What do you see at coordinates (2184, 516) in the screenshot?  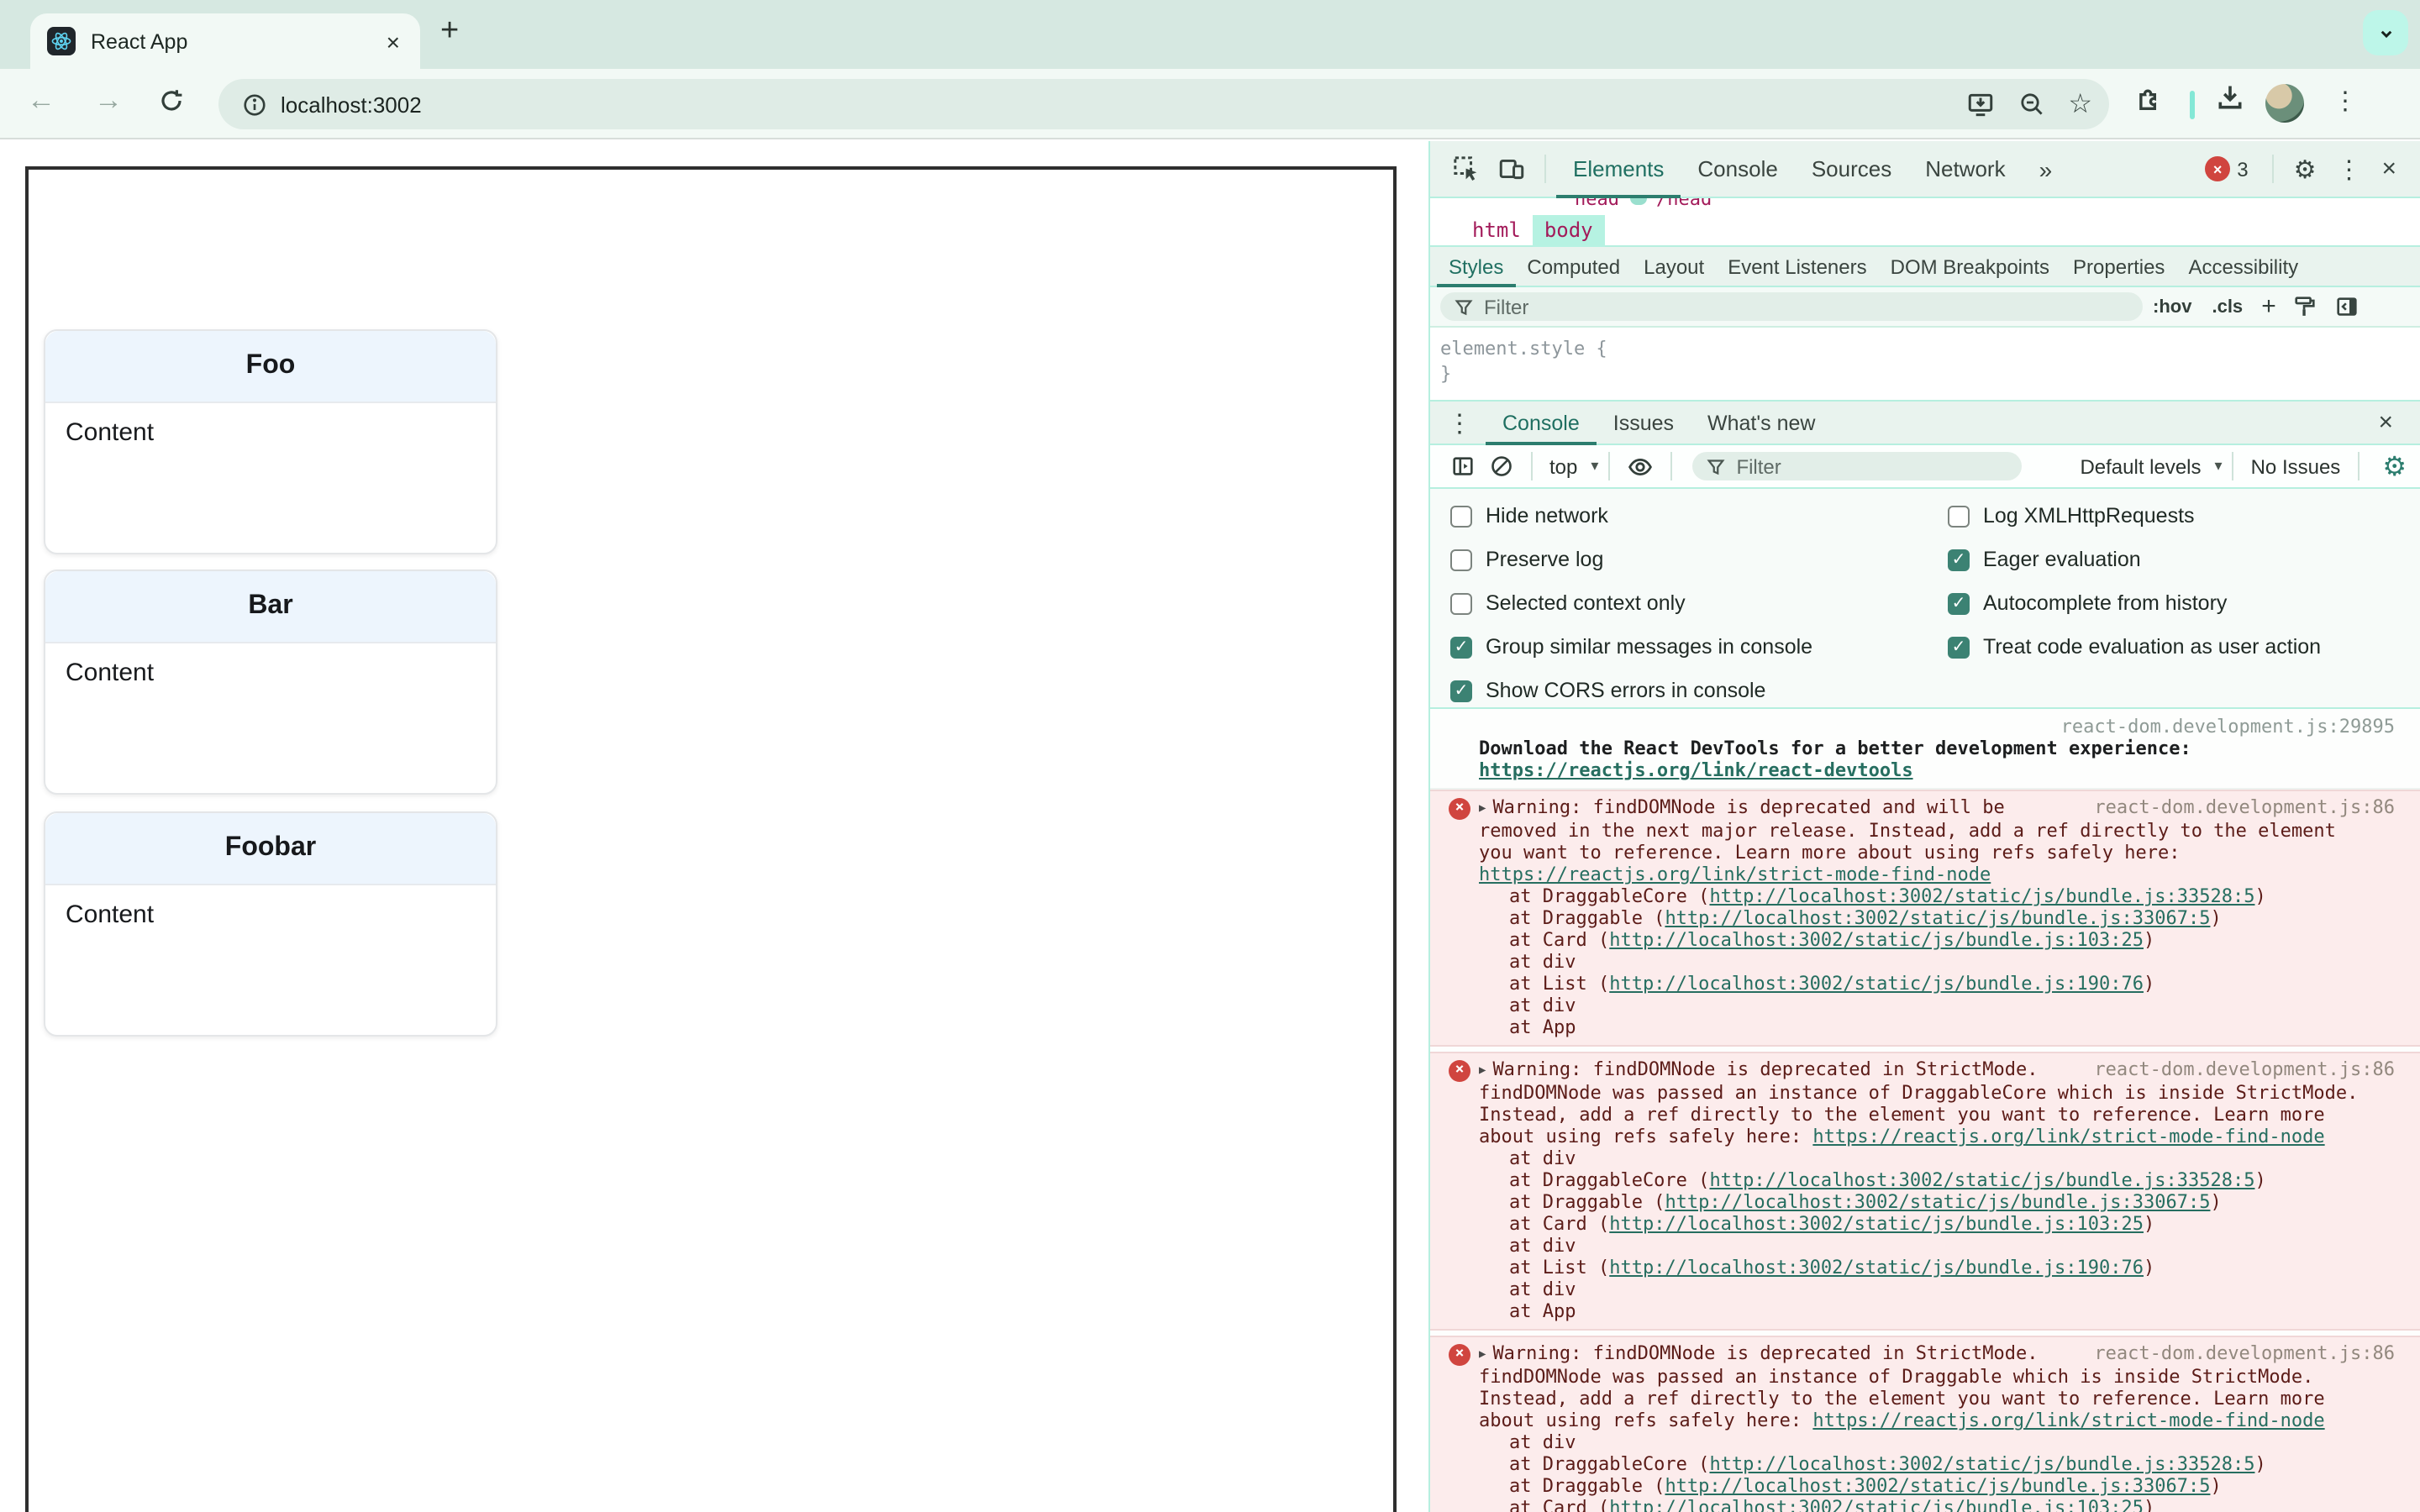 I see `setting-log-xmlhttprequests: Log XMLHttpRequests` at bounding box center [2184, 516].